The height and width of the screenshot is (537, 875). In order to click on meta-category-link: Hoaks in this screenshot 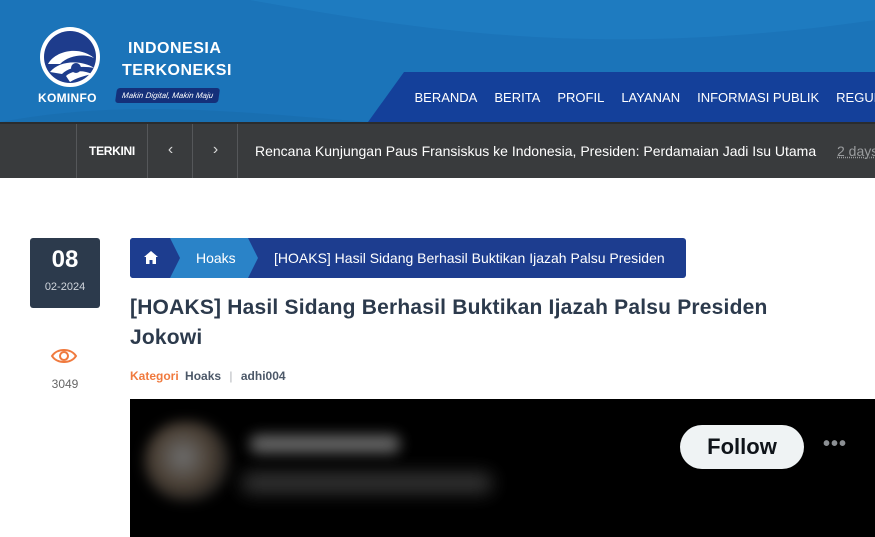, I will do `click(203, 376)`.